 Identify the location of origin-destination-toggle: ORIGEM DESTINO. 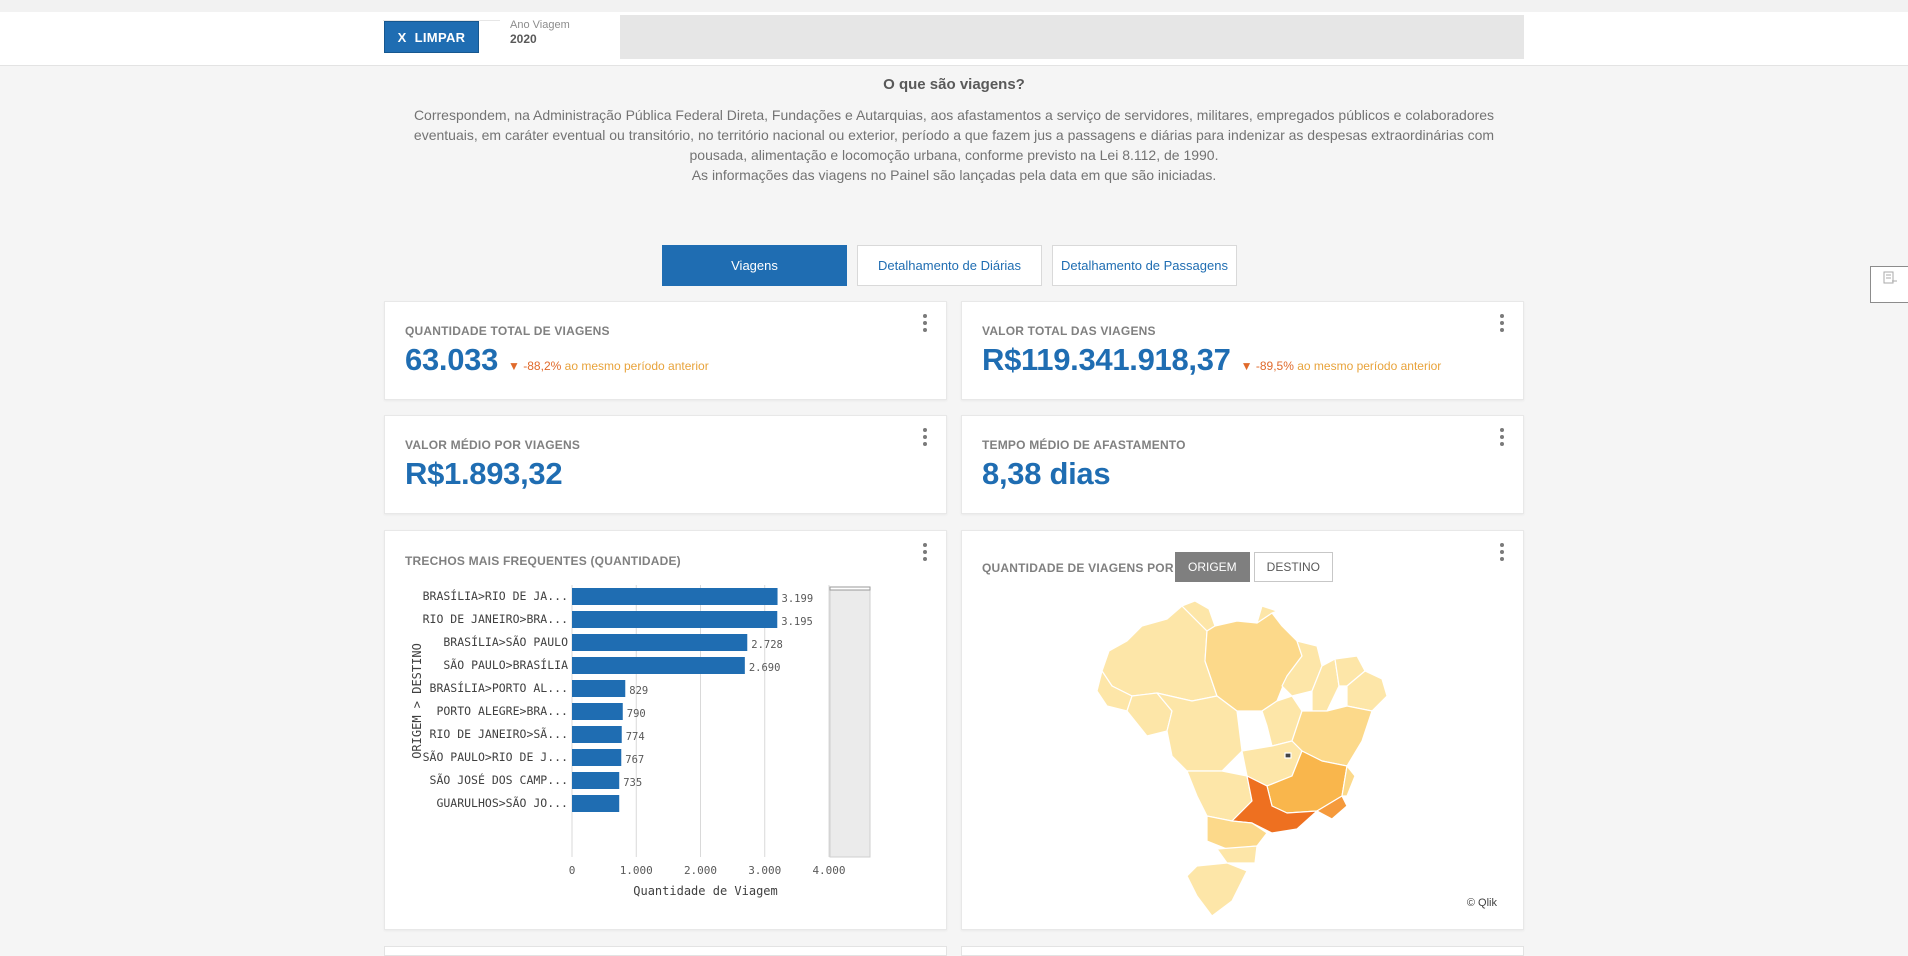
(1254, 567).